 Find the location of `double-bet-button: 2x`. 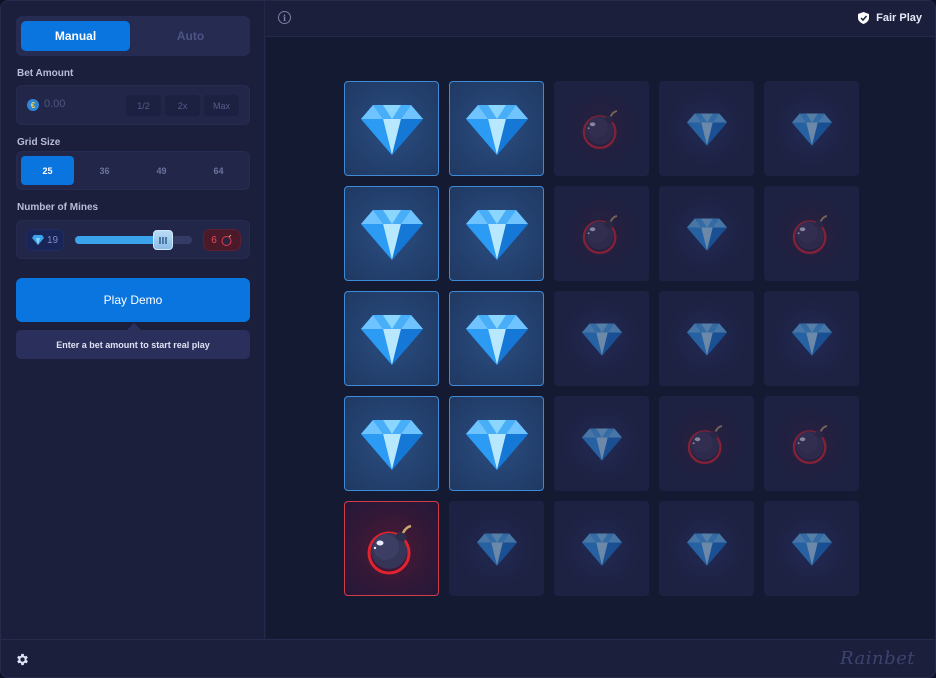

double-bet-button: 2x is located at coordinates (182, 105).